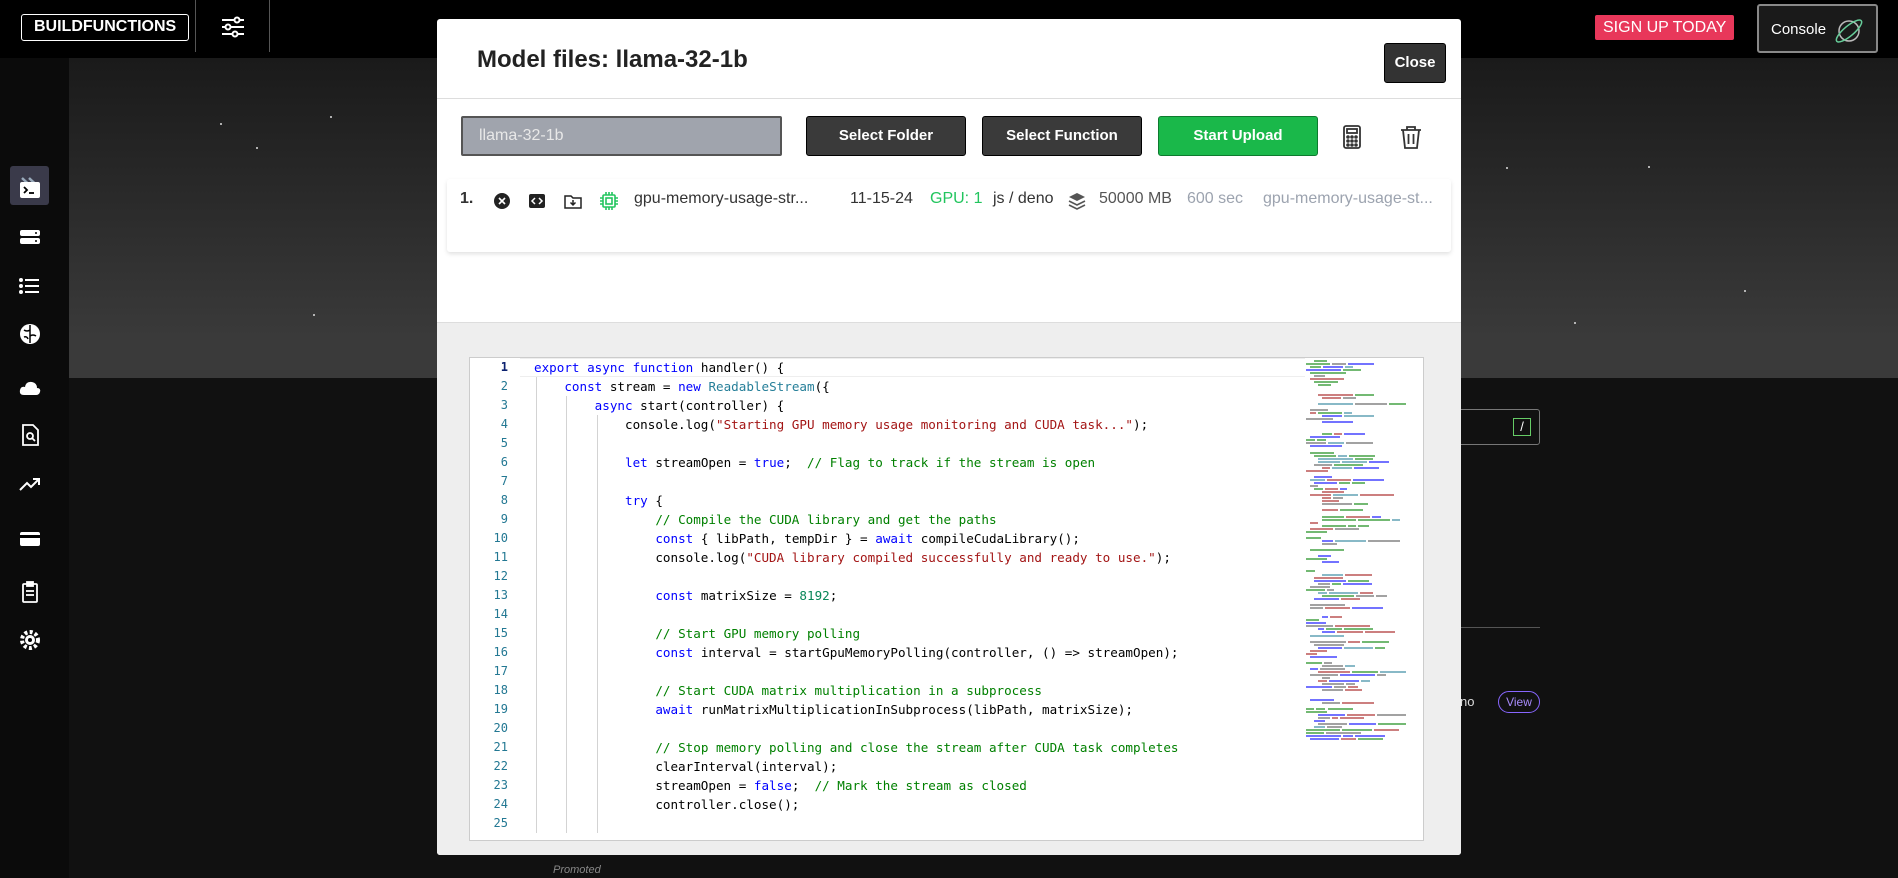 The image size is (1898, 878). I want to click on runtime-label: js / deno, so click(1023, 198).